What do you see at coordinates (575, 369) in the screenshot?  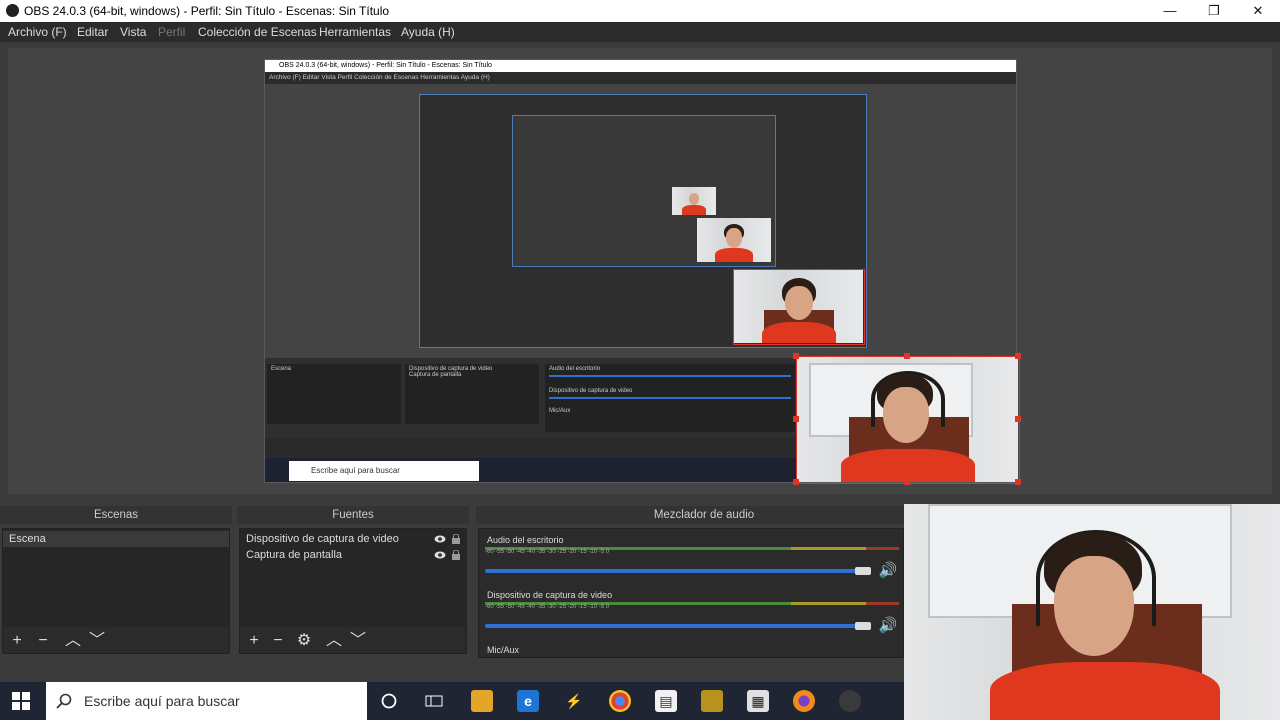 I see `nested-audio-1: Audio del escritorio` at bounding box center [575, 369].